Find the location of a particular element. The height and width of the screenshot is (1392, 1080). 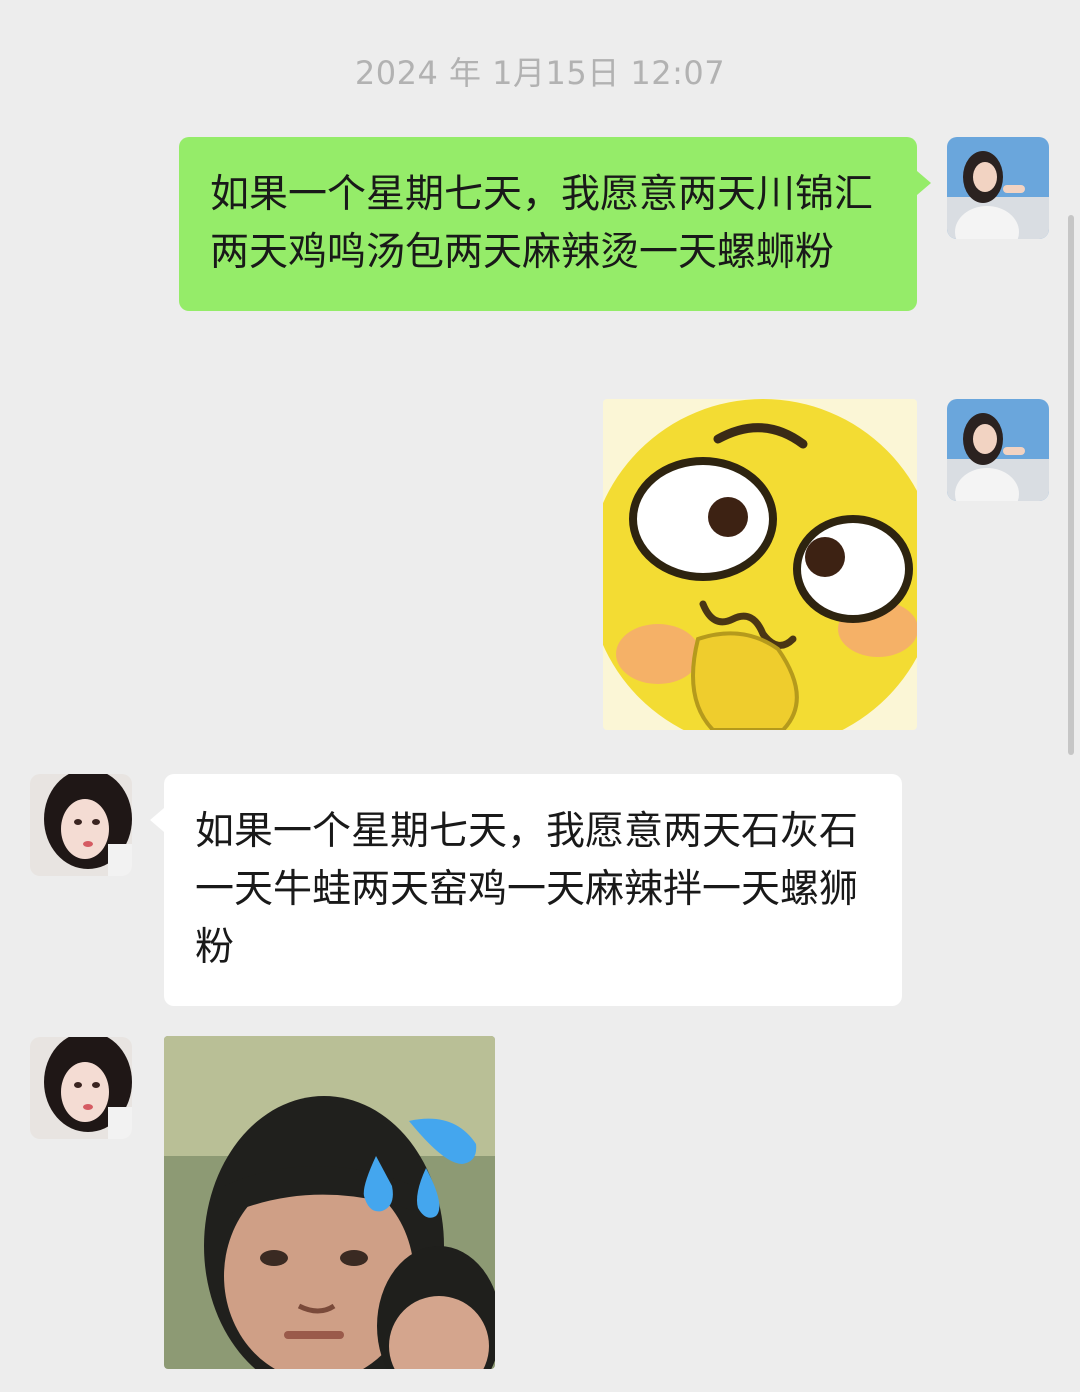

sweating-boy-sticker is located at coordinates (329, 1202).